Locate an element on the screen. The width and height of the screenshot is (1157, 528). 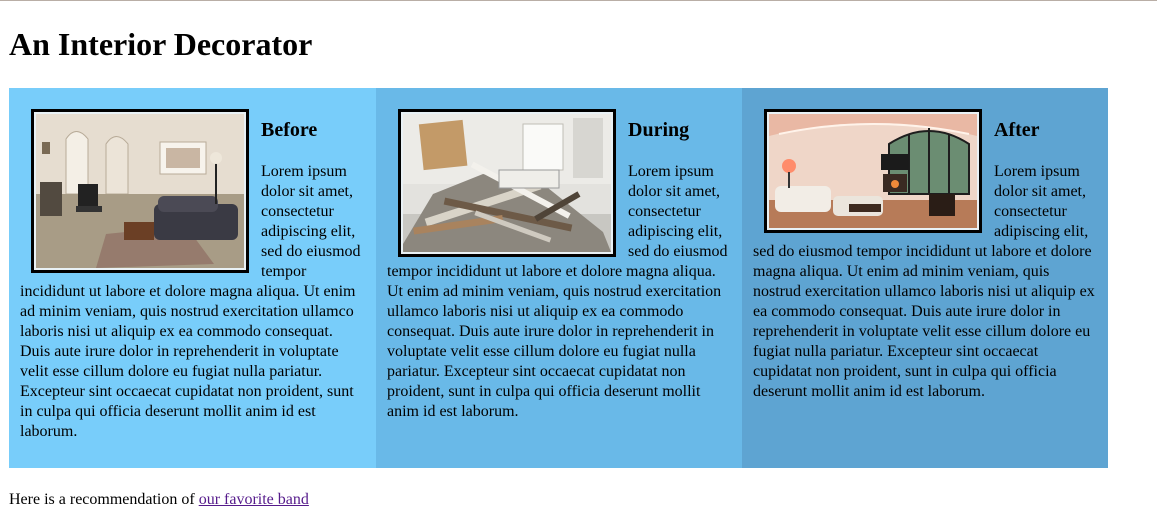
during-photo is located at coordinates (507, 183).